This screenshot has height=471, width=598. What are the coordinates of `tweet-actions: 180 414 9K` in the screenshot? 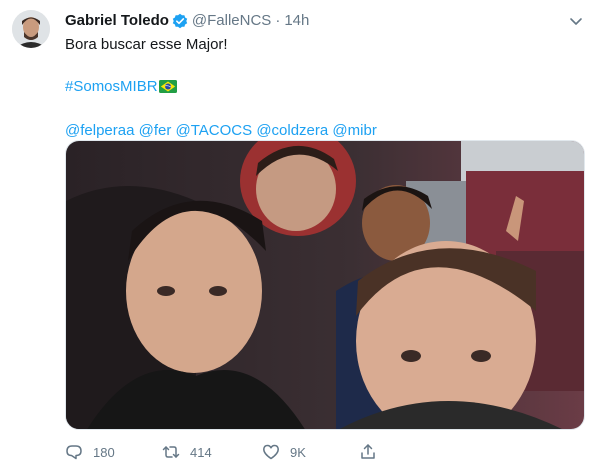 It's located at (221, 452).